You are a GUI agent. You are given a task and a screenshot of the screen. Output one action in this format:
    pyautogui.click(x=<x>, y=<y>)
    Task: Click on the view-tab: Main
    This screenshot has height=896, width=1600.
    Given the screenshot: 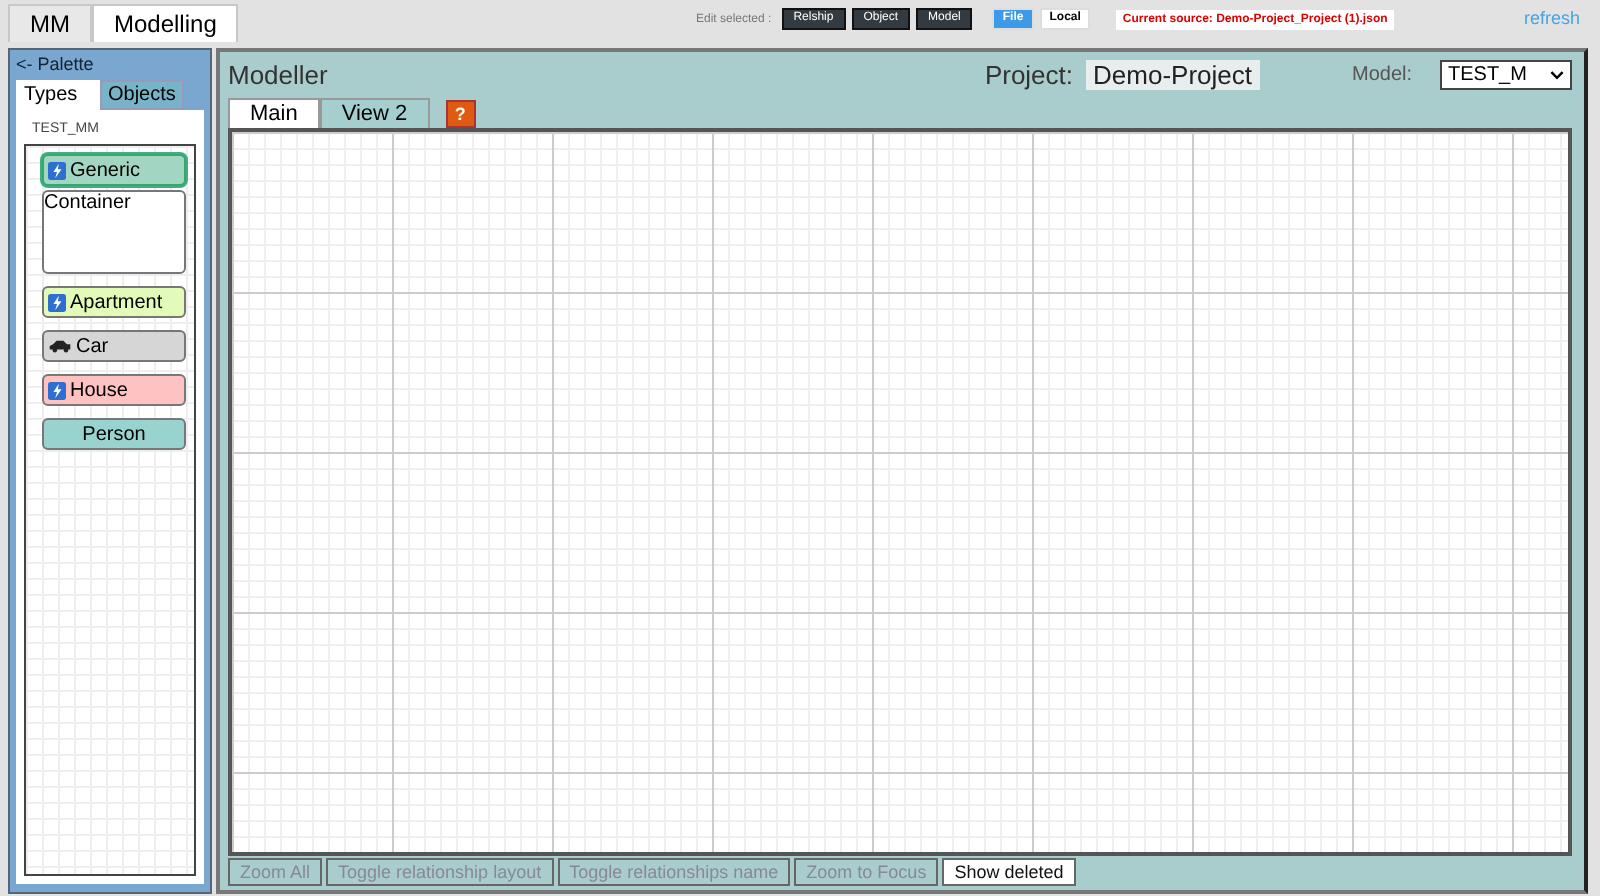 What is the action you would take?
    pyautogui.click(x=274, y=113)
    